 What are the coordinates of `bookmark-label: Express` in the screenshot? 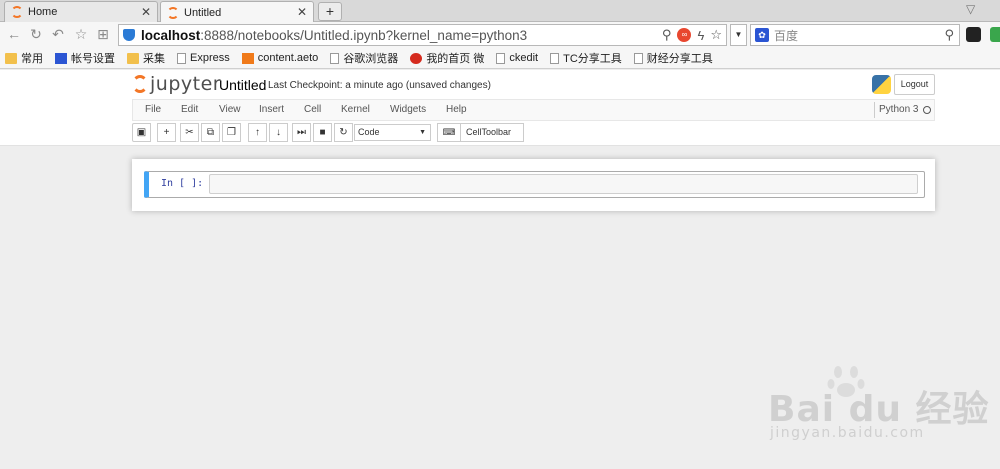 It's located at (210, 58).